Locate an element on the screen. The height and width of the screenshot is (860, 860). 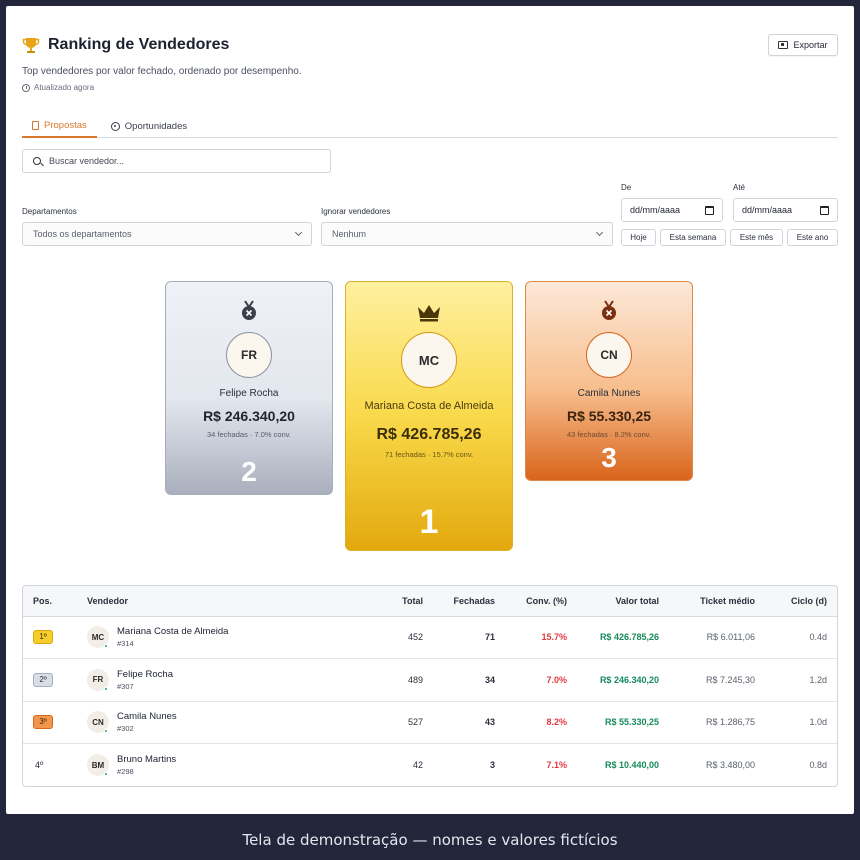
avatar-initials: FR is located at coordinates (98, 680).